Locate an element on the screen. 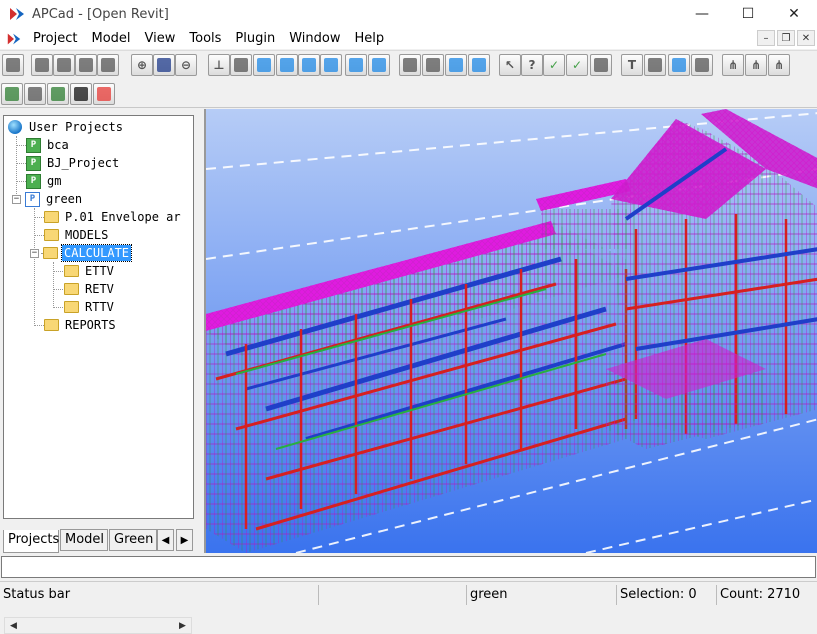  document-icon is located at coordinates (14, 39).